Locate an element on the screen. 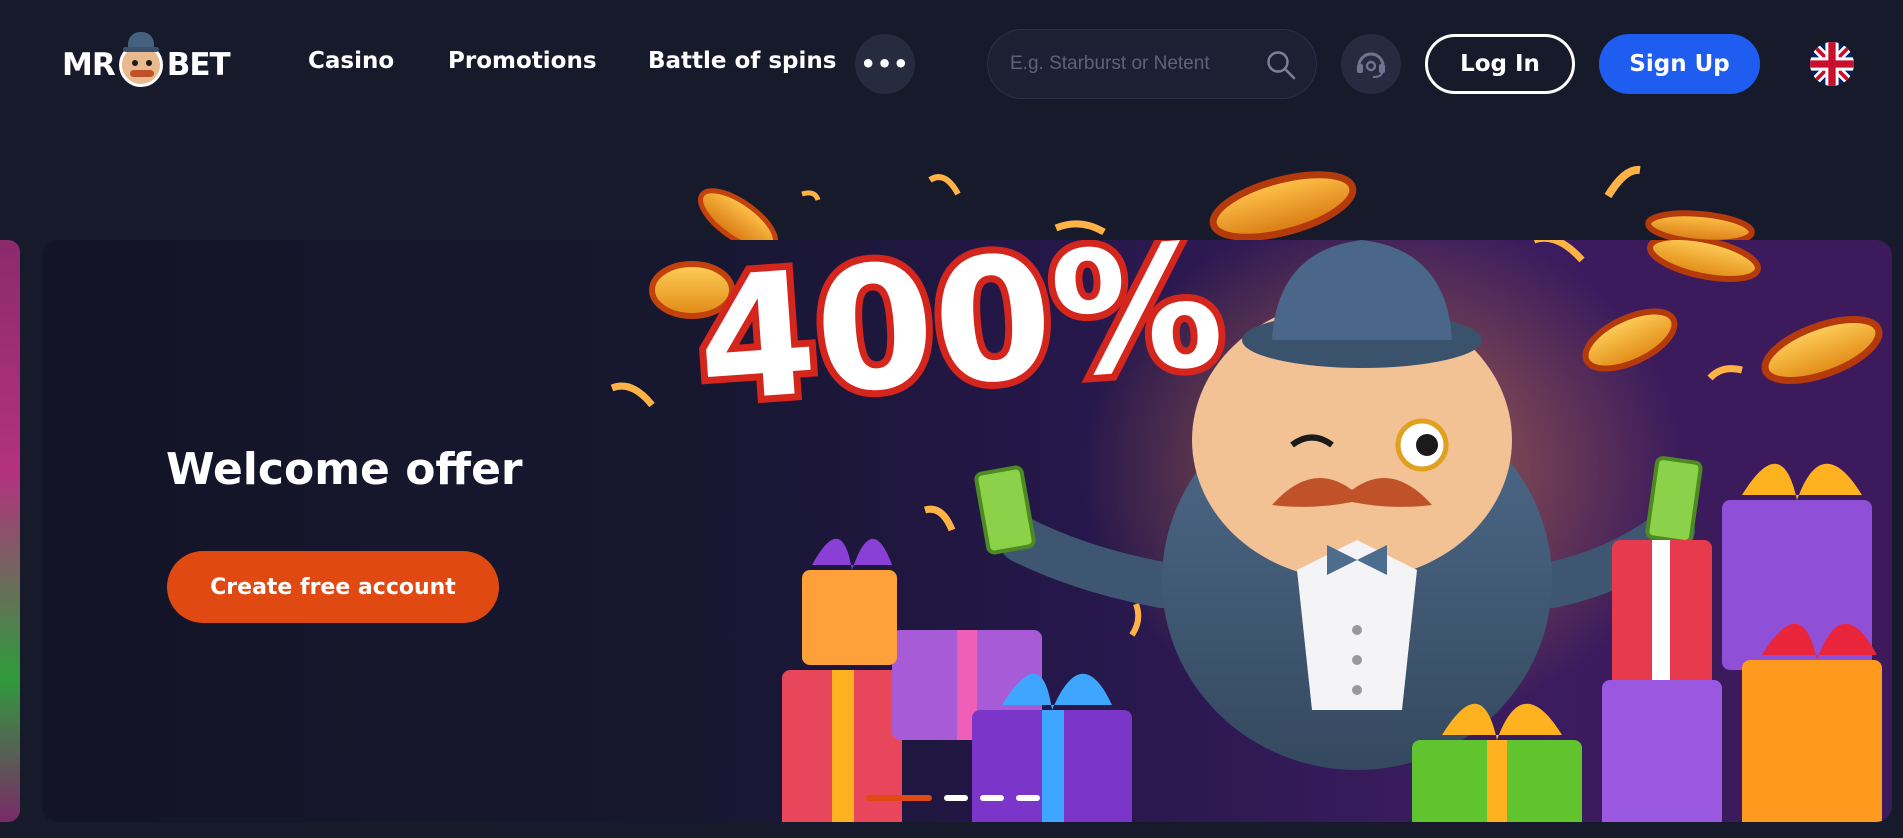  hero-title: Welcome offer is located at coordinates (344, 469).